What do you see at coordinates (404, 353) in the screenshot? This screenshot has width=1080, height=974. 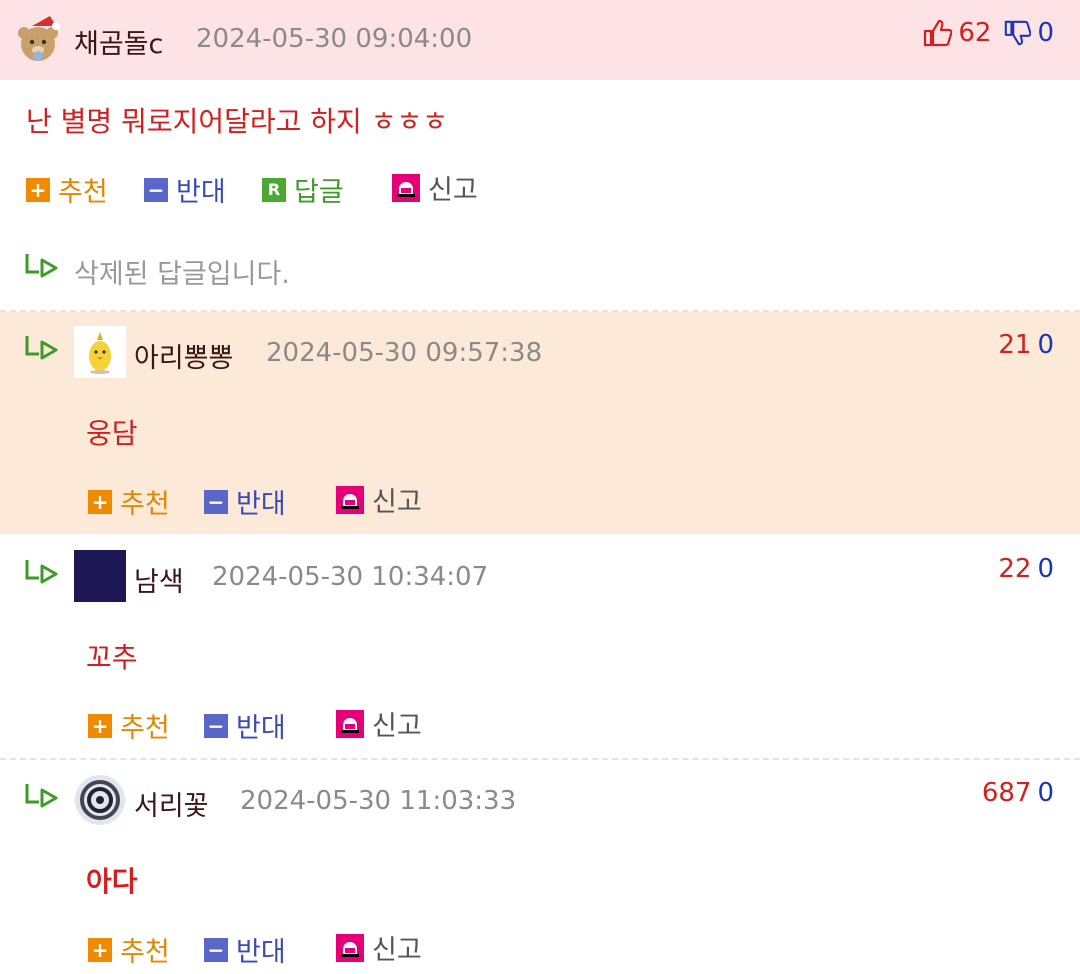 I see `reply-date: 2024-05-30 09:57:38` at bounding box center [404, 353].